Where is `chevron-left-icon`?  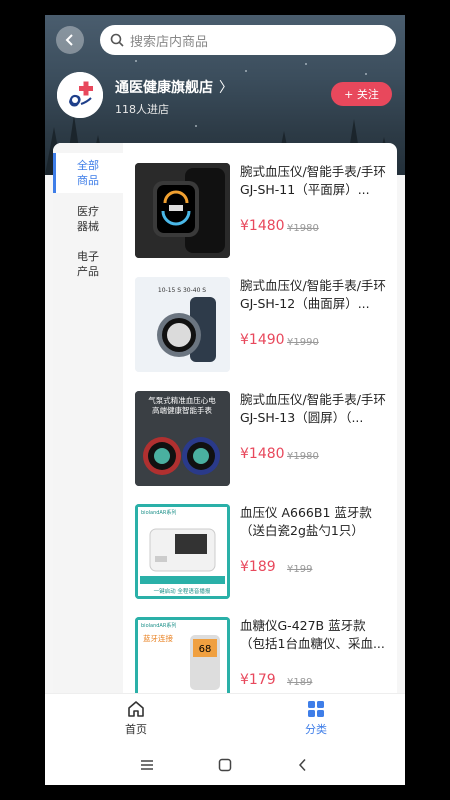
chevron-left-icon is located at coordinates (69, 40).